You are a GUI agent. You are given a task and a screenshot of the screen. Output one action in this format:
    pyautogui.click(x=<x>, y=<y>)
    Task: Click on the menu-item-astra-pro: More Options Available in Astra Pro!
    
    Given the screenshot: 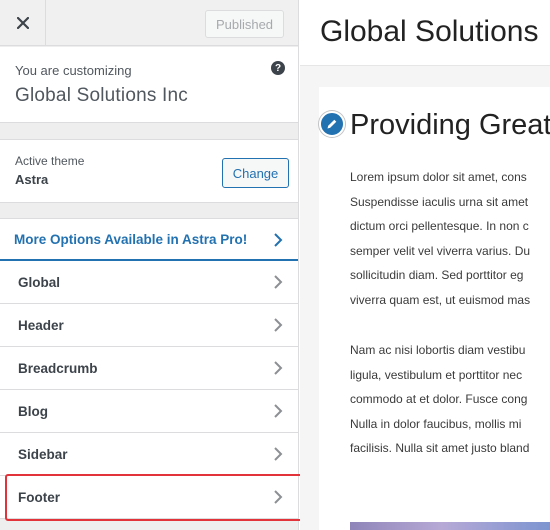 What is the action you would take?
    pyautogui.click(x=149, y=239)
    